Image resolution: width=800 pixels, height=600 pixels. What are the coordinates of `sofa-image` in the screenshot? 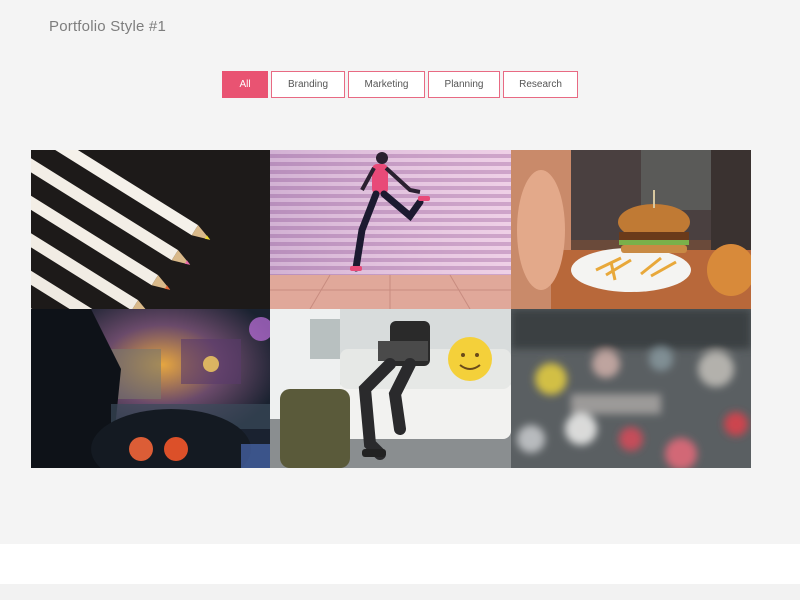 It's located at (390, 388).